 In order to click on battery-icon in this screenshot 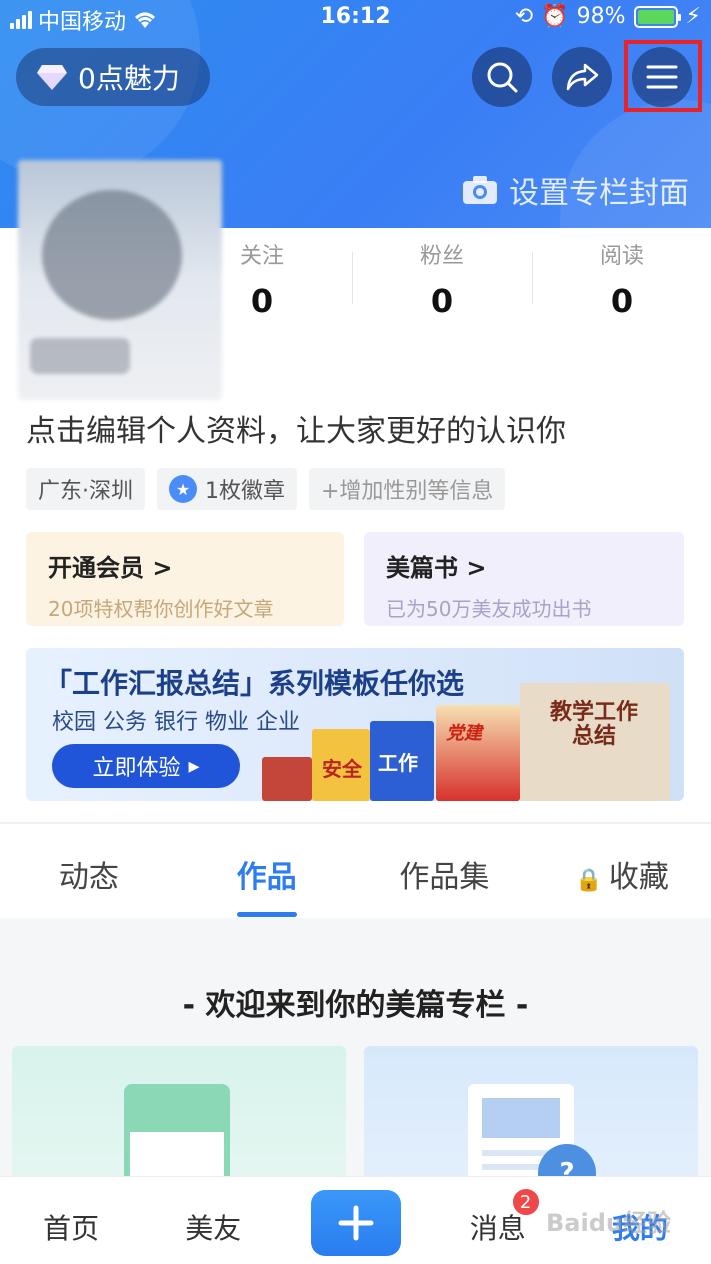, I will do `click(657, 16)`.